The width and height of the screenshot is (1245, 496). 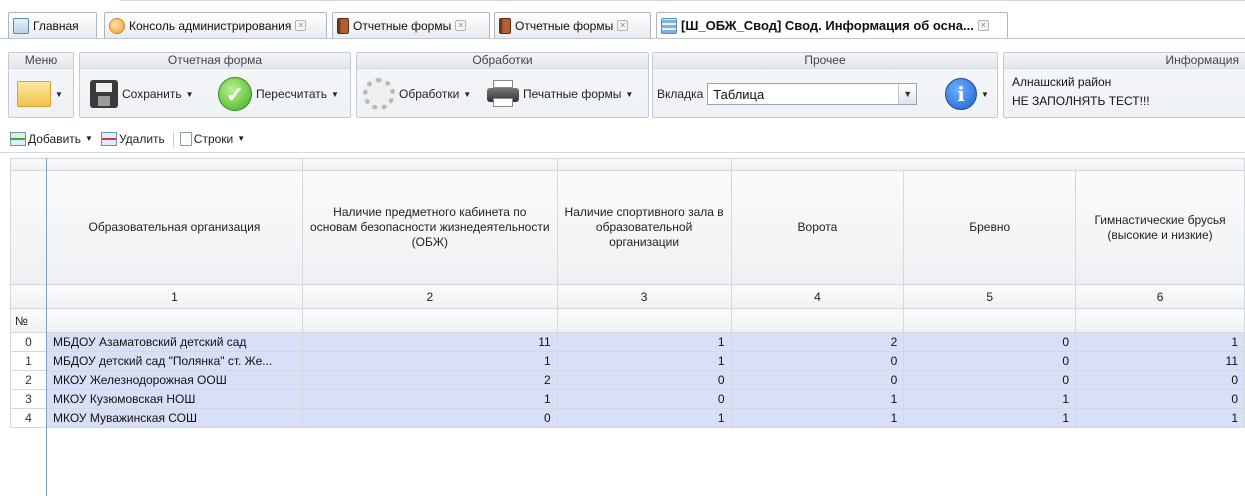 I want to click on column-number: 6, so click(x=1160, y=296).